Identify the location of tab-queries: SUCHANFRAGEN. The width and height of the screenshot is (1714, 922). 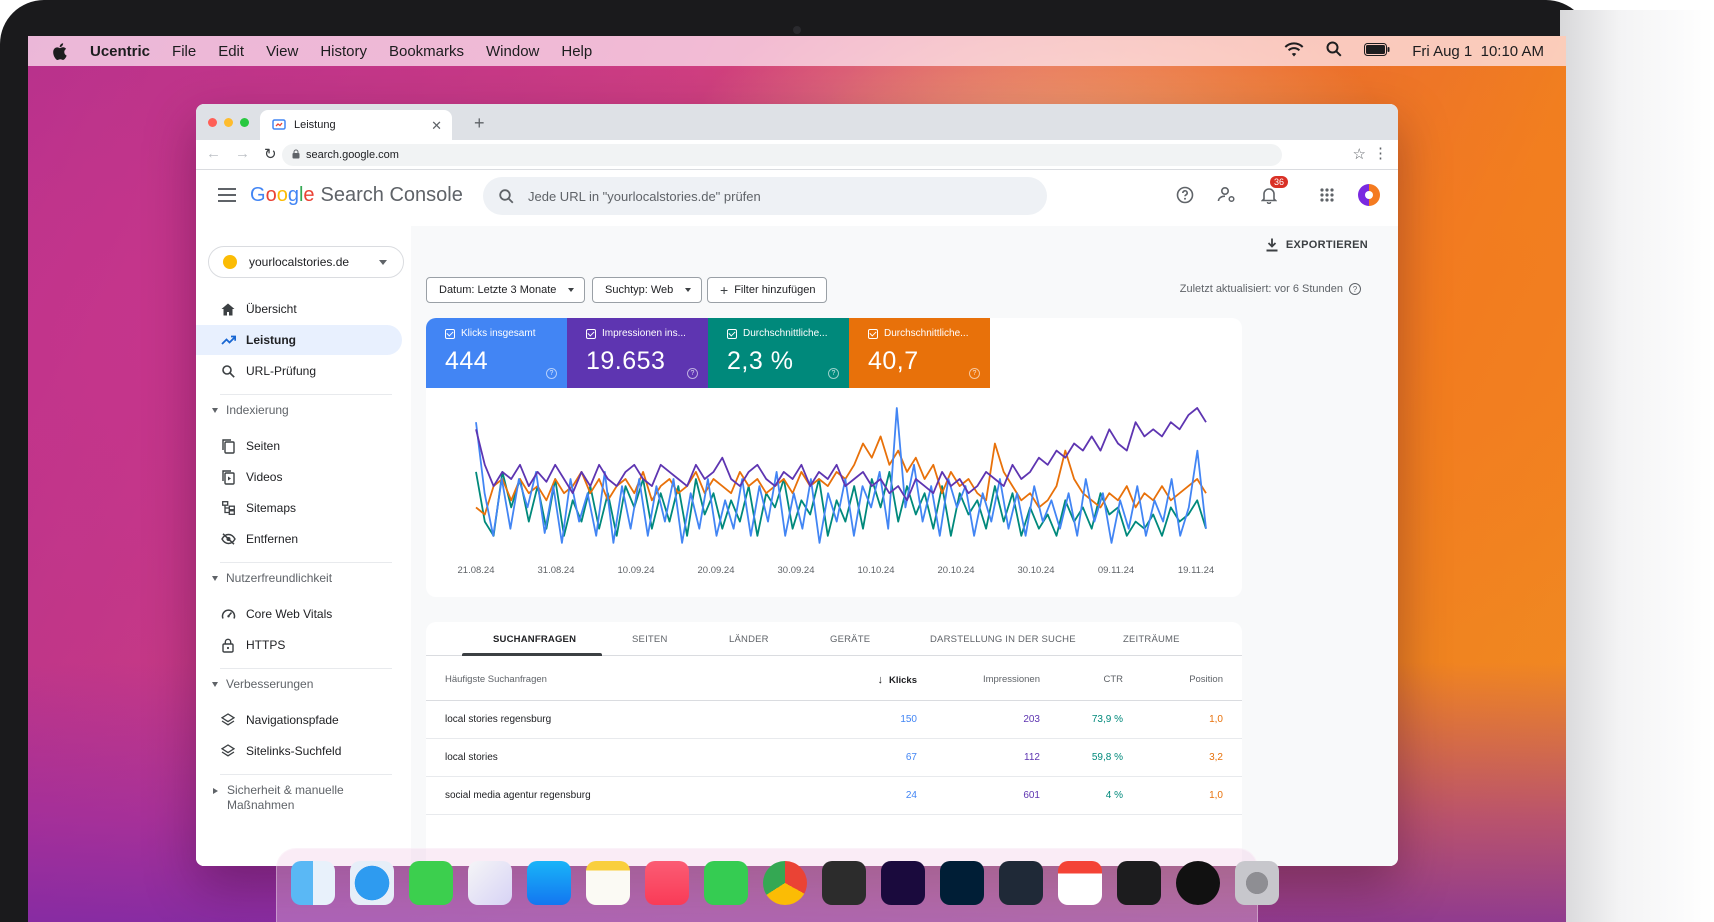
(534, 639).